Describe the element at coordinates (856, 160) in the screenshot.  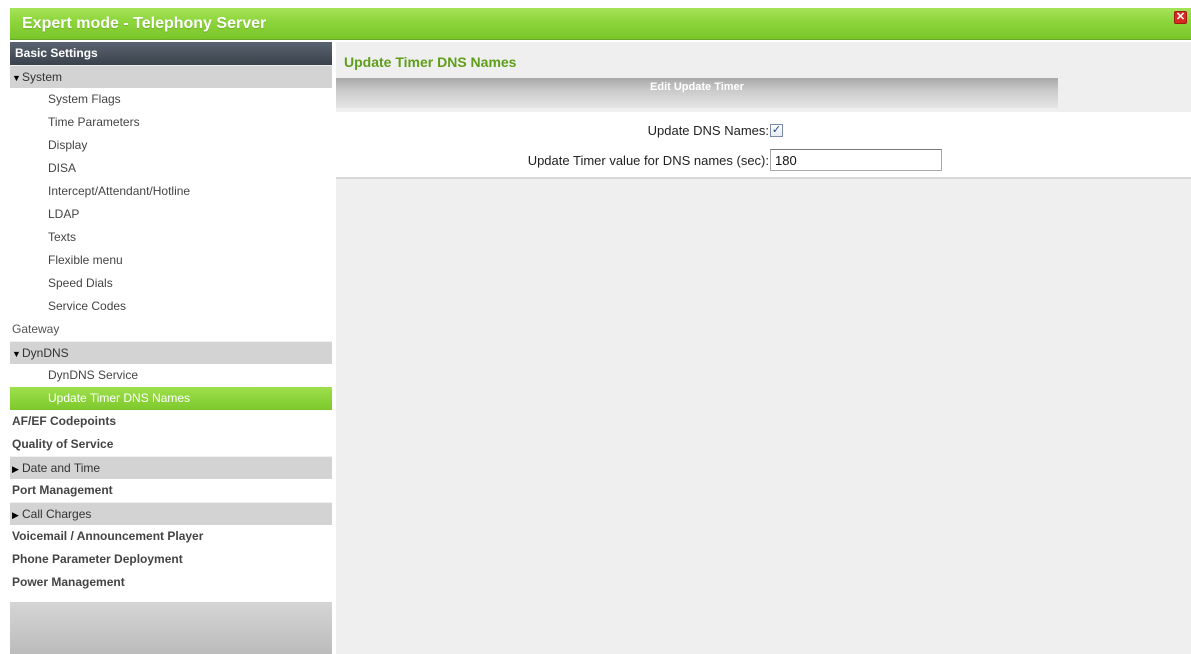
I see `timer-value-input` at that location.